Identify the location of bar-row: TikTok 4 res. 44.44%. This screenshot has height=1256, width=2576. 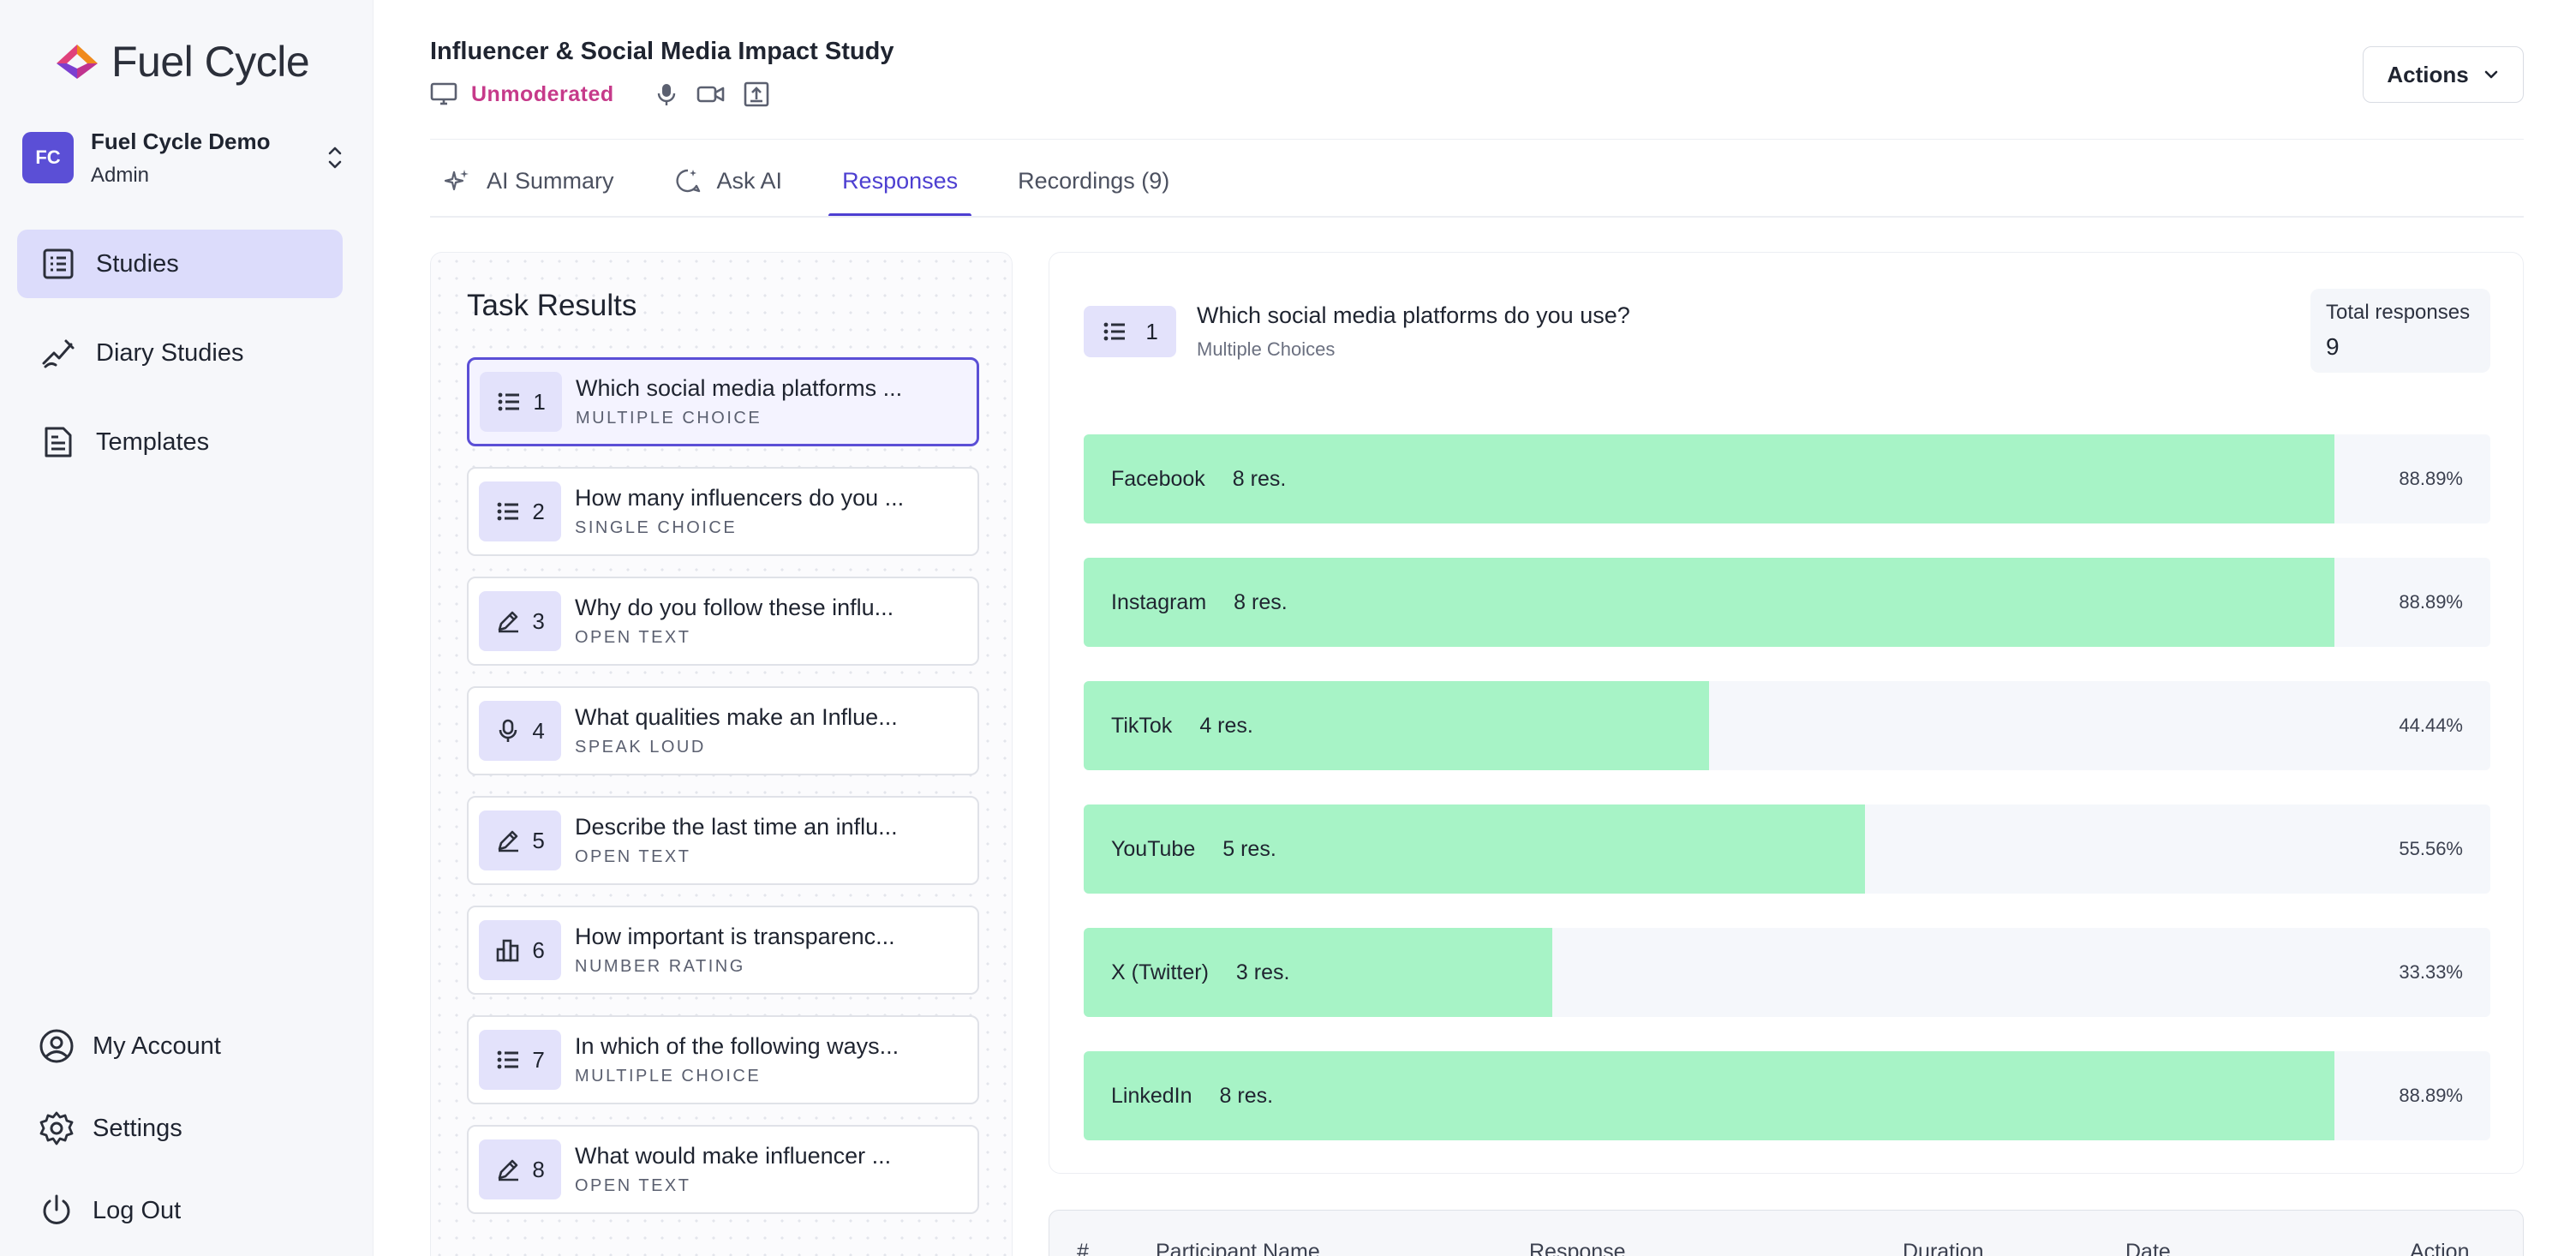
(1787, 725).